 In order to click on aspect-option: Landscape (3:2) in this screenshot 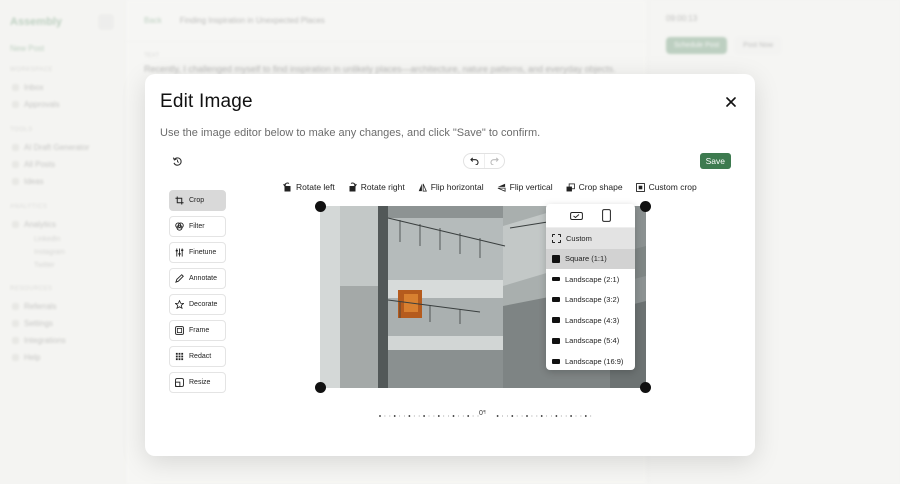, I will do `click(590, 300)`.